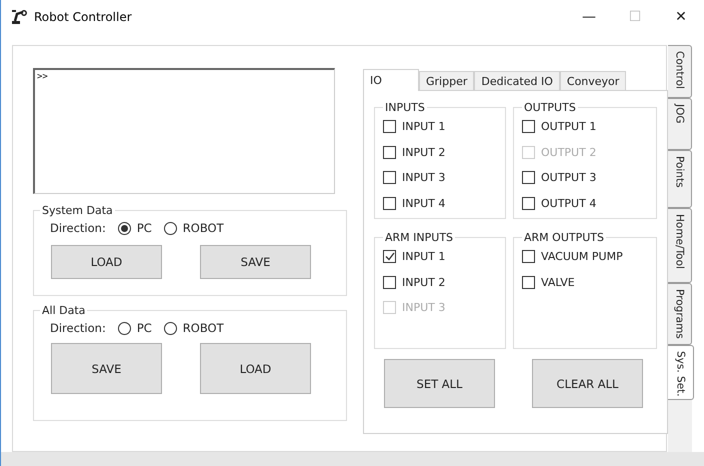  What do you see at coordinates (568, 152) in the screenshot?
I see `checkbox-label: OUTPUT 2` at bounding box center [568, 152].